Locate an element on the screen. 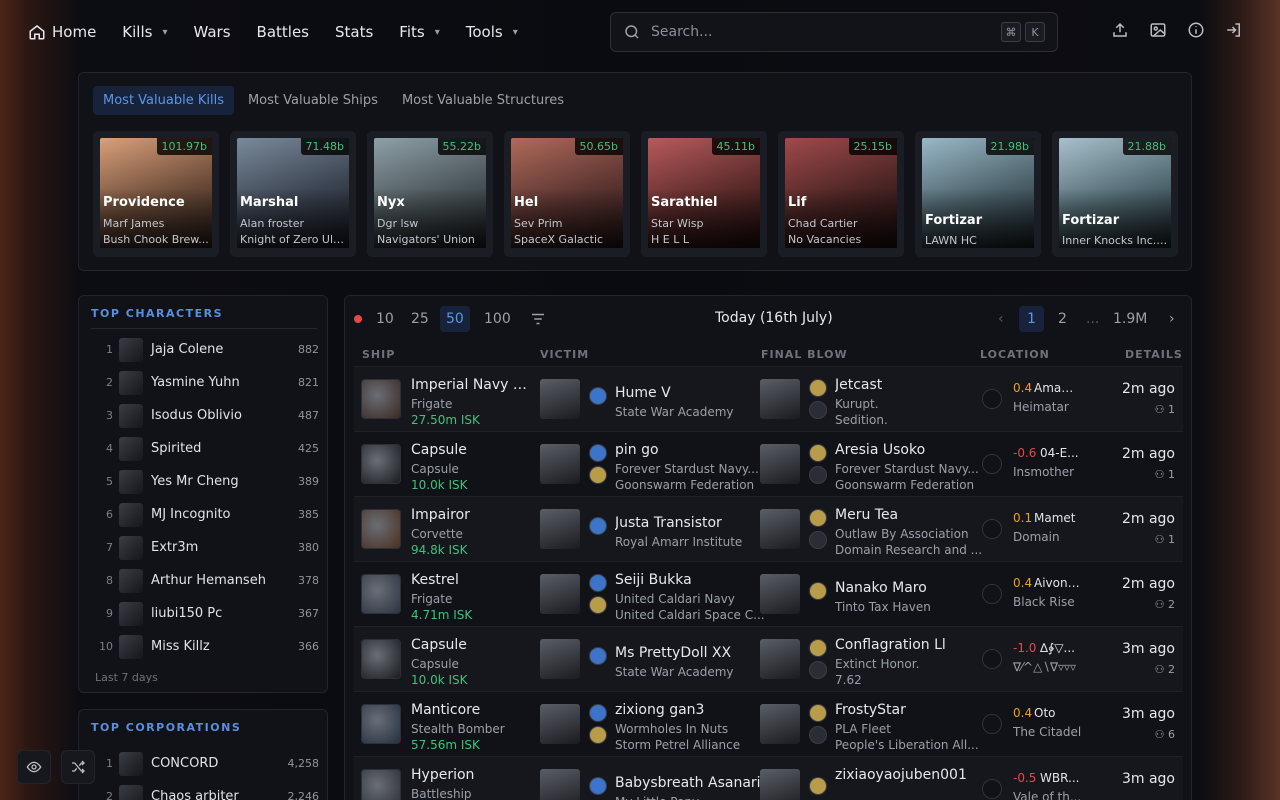 This screenshot has height=800, width=1280. login-icon is located at coordinates (1234, 30).